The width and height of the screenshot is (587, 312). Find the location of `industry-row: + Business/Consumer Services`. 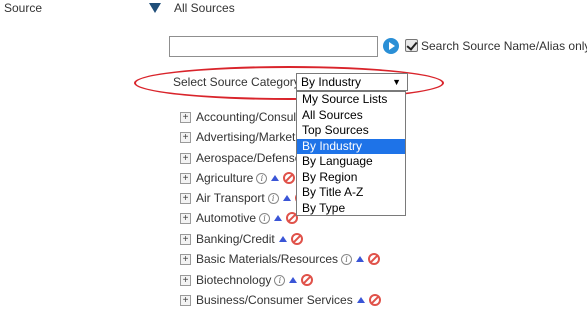

industry-row: + Business/Consumer Services is located at coordinates (280, 300).